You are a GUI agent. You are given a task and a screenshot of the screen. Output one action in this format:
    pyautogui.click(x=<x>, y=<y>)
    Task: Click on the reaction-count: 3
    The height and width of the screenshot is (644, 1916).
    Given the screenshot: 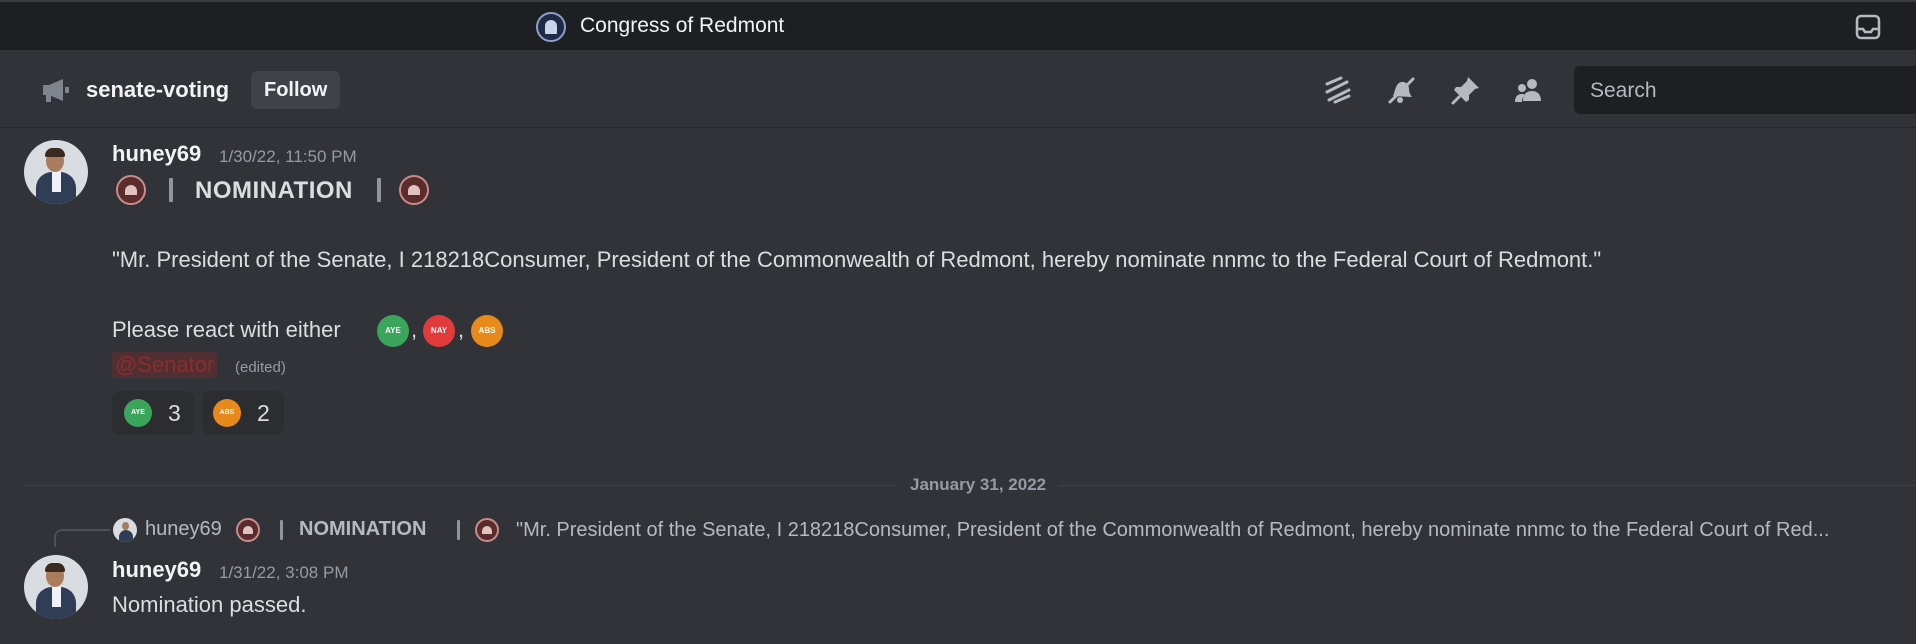 What is the action you would take?
    pyautogui.click(x=174, y=413)
    